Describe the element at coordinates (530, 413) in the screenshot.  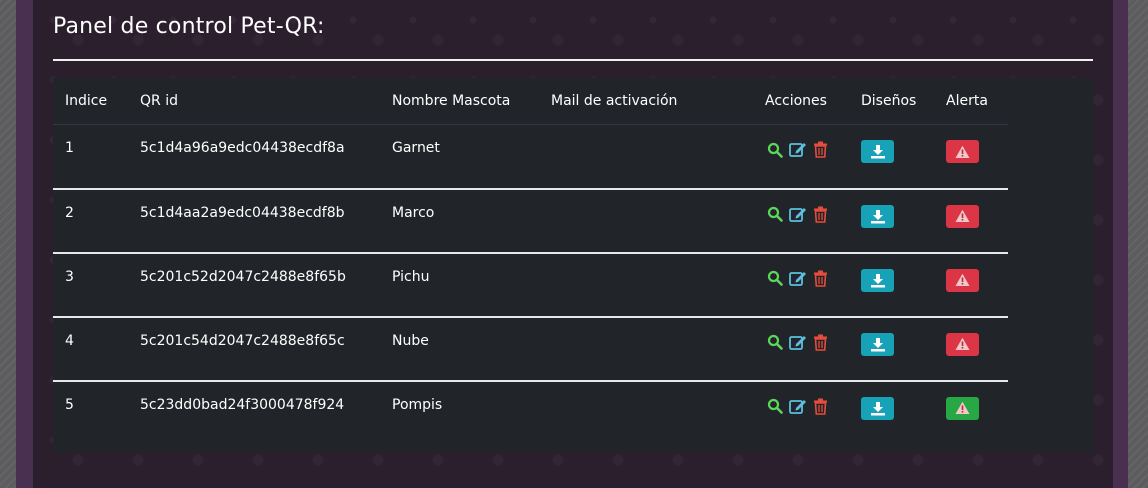
I see `table-row: 5 5c23dd0bad24f3000478f924 Pompis` at that location.